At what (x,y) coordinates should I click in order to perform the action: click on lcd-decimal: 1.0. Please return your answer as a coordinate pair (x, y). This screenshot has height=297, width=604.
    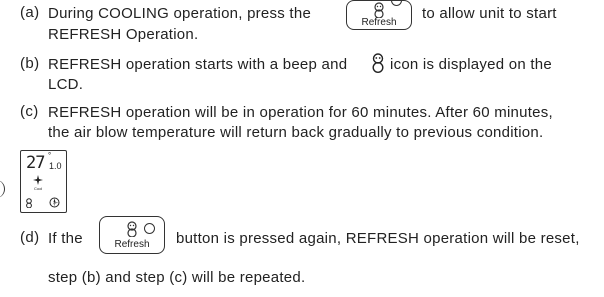
    Looking at the image, I should click on (55, 166).